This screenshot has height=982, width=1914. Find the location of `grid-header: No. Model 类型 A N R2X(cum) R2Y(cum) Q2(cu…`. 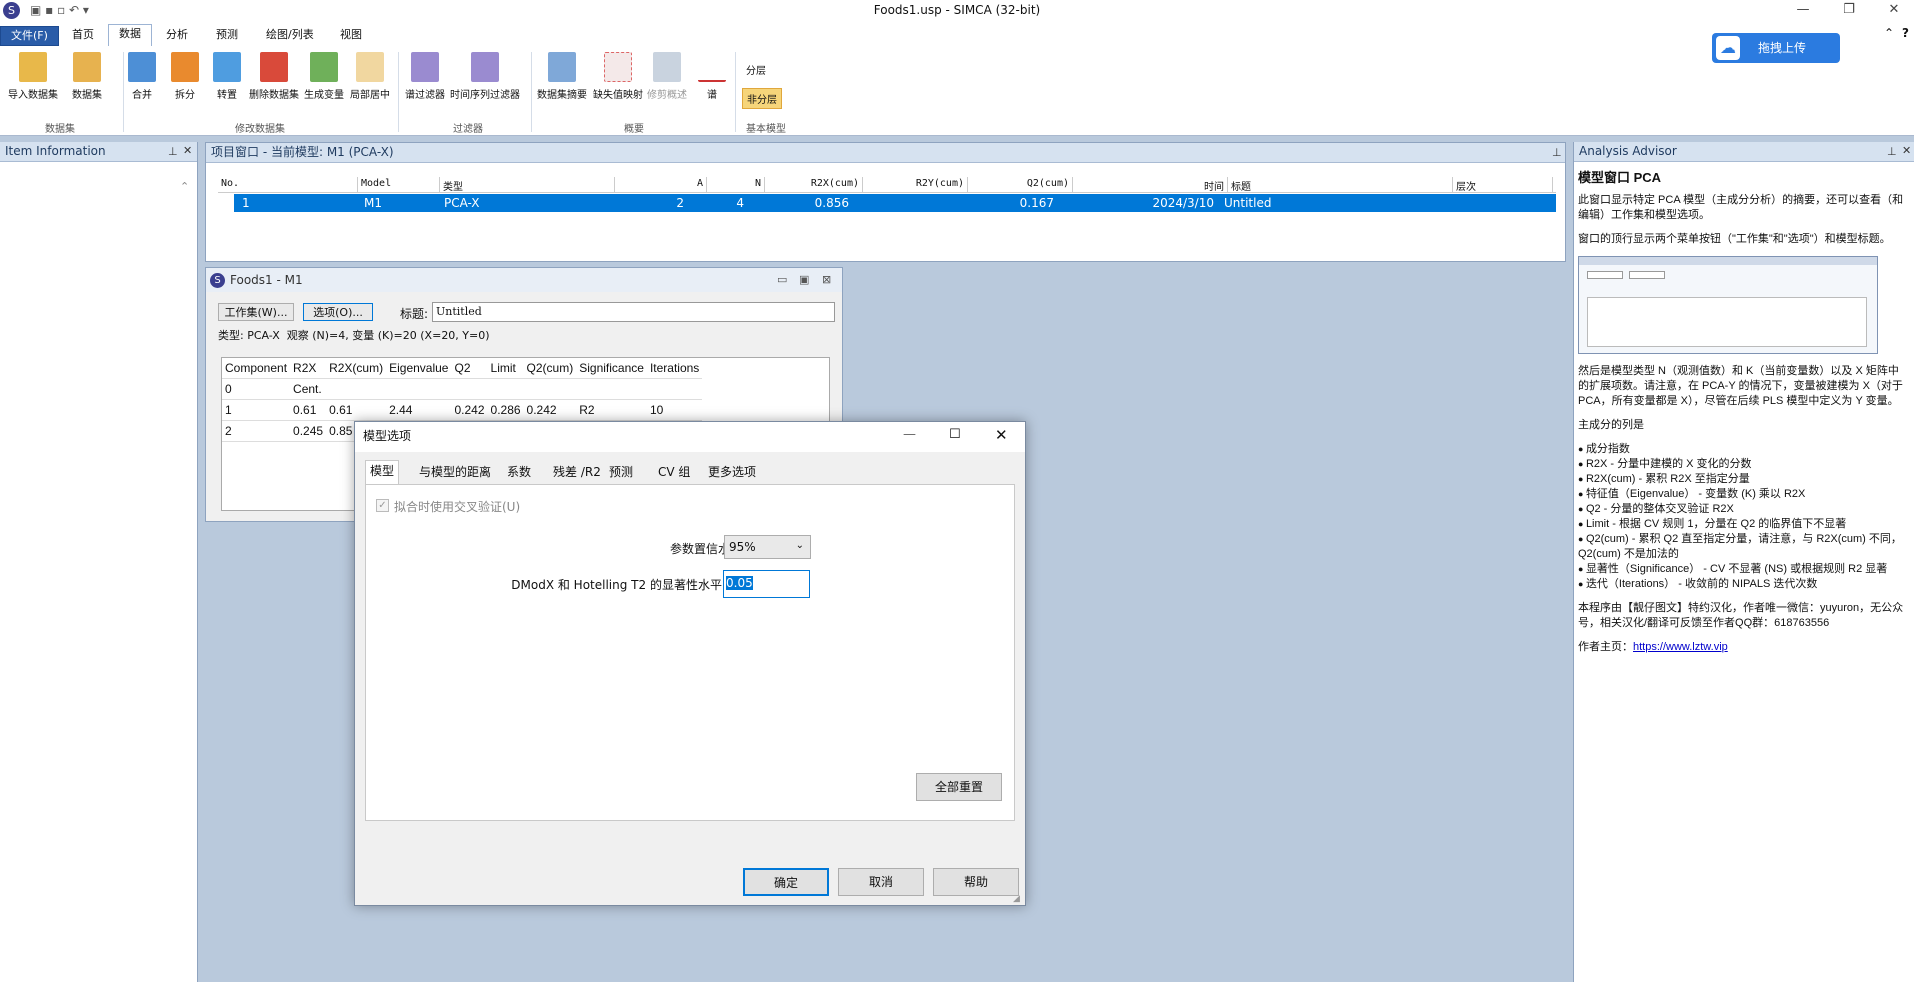

grid-header: No. Model 类型 A N R2X(cum) R2Y(cum) Q2(cu… is located at coordinates (887, 185).